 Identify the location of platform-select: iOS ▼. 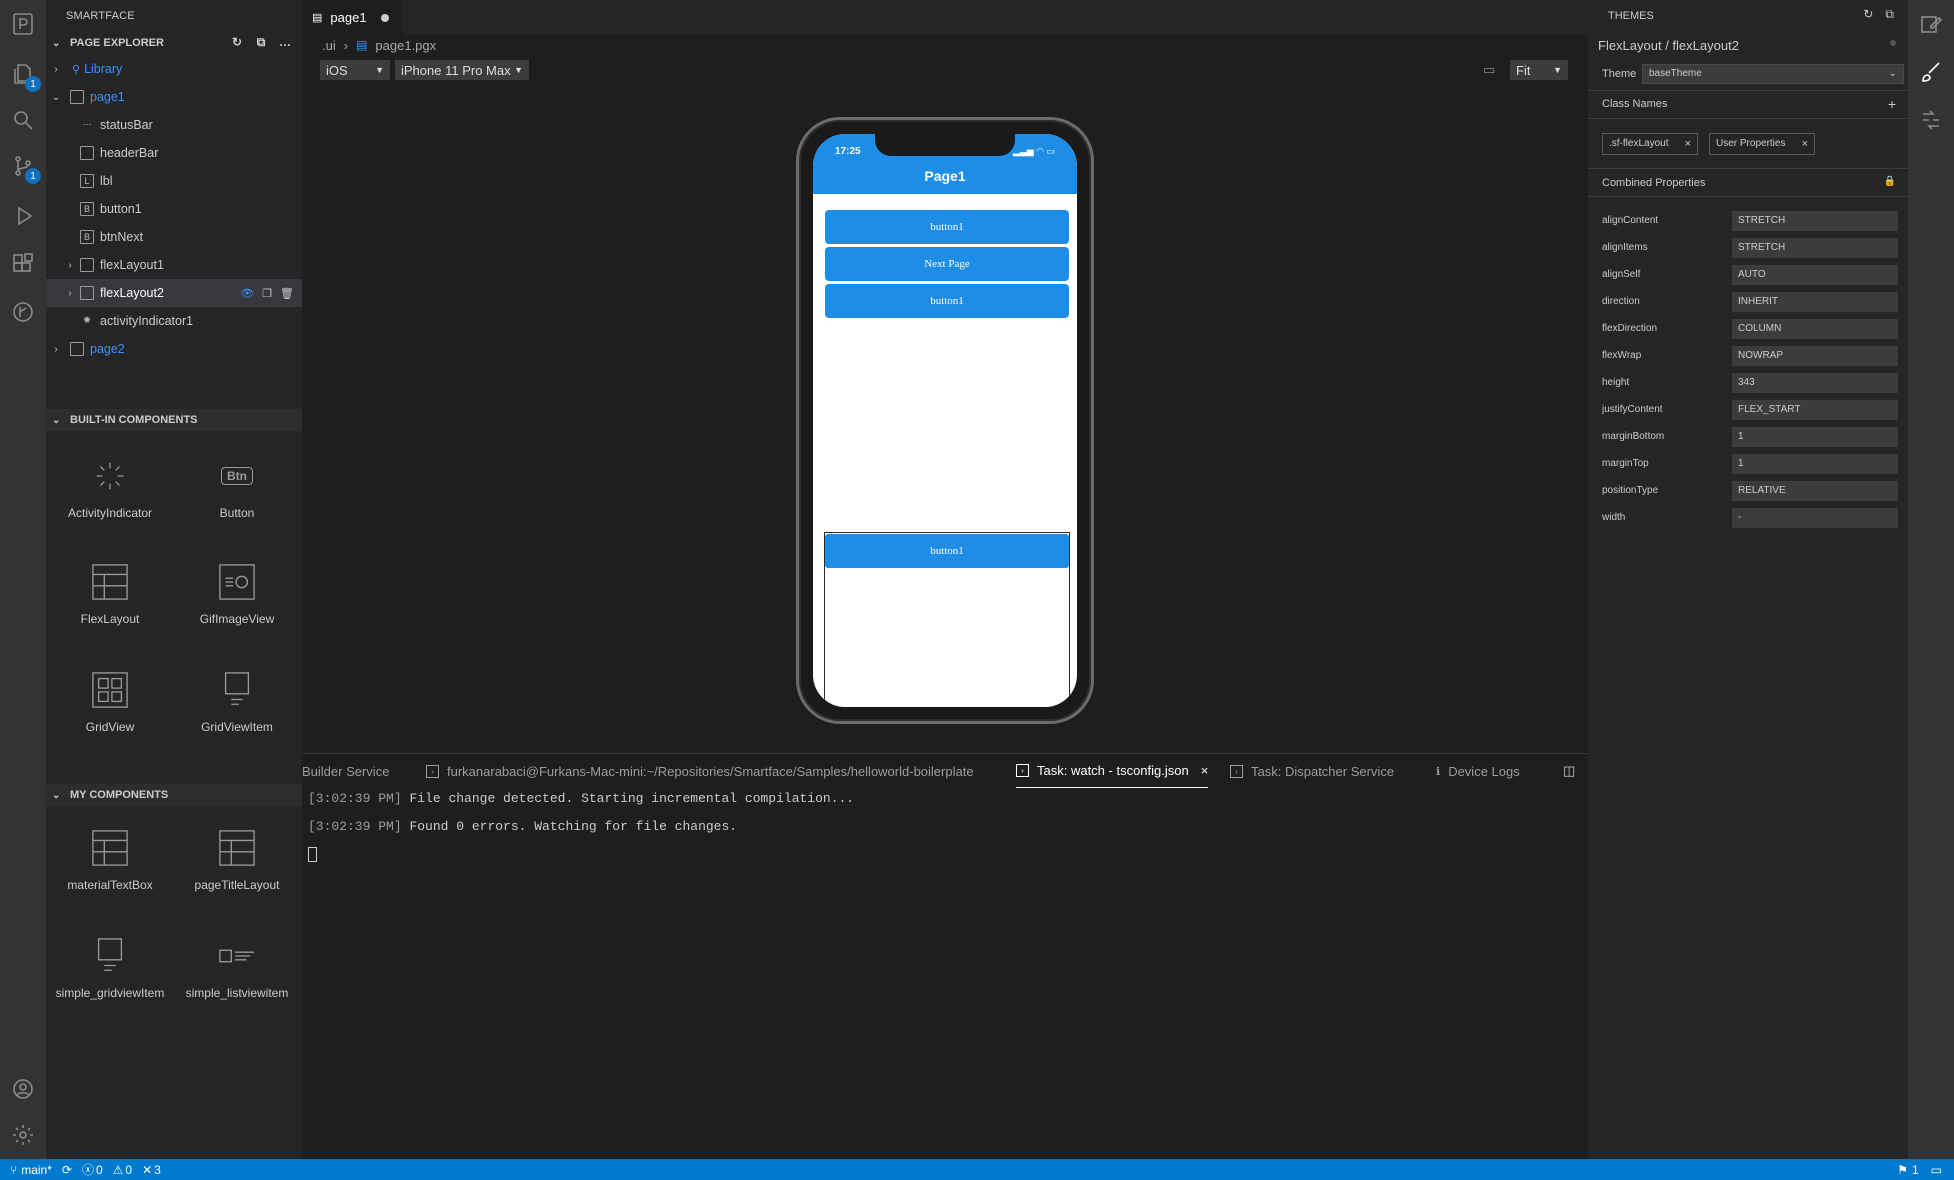
(355, 70).